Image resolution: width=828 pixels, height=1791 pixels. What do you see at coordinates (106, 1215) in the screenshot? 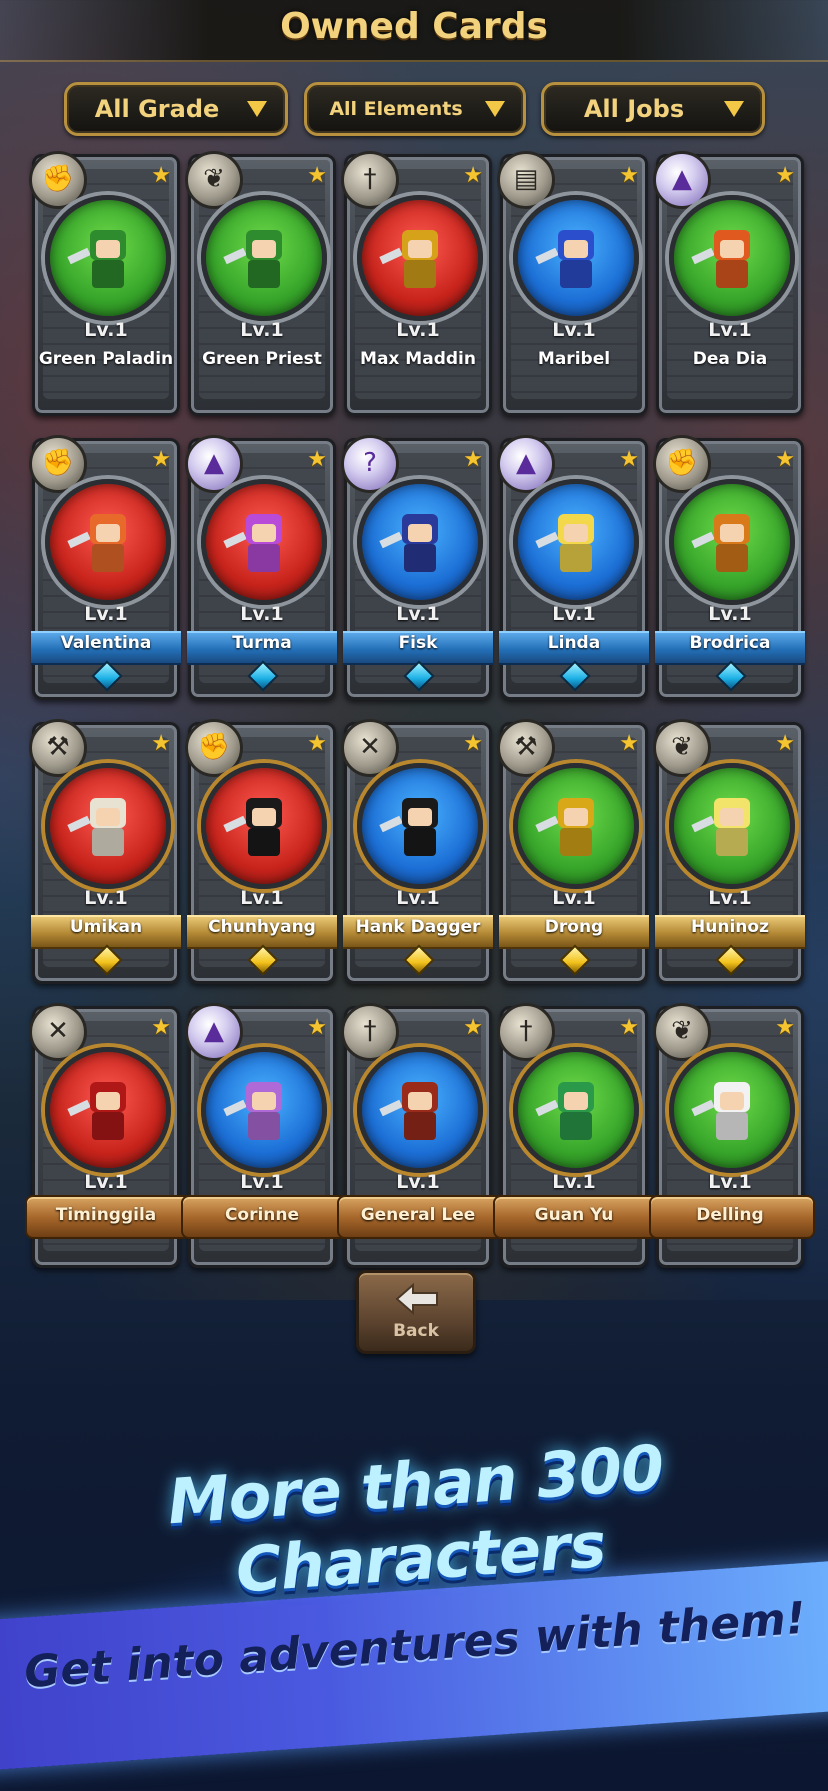
I see `card-name: Timinggila` at bounding box center [106, 1215].